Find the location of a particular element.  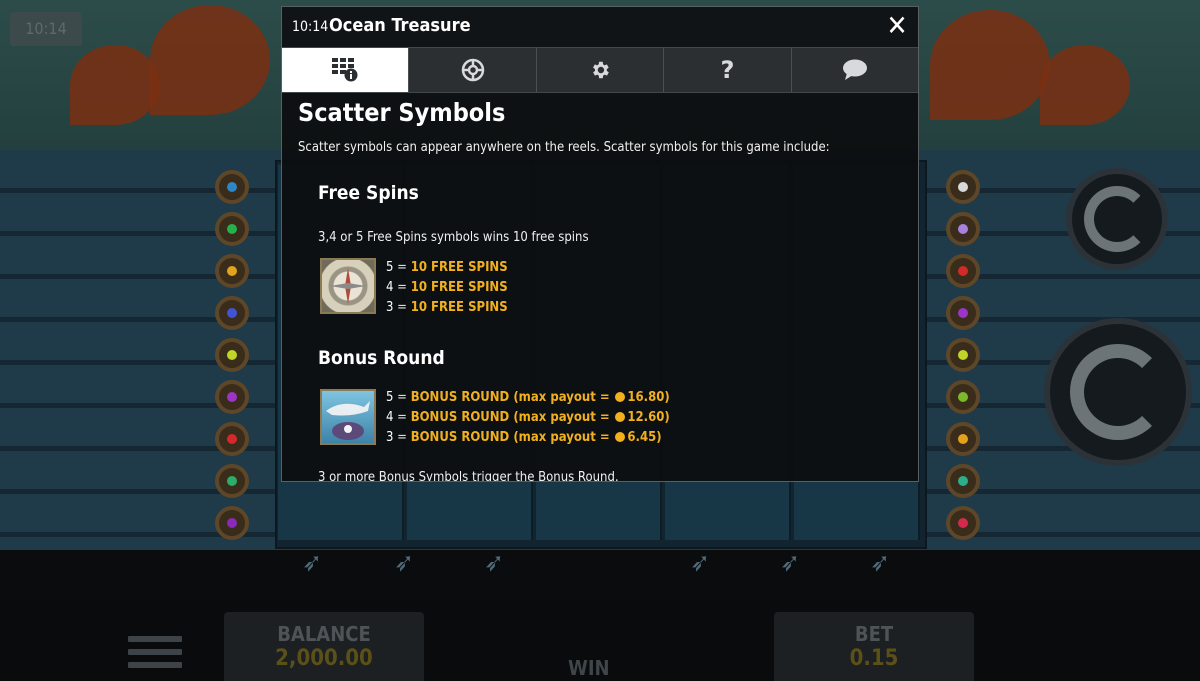

payout-row: 4 = BONUS ROUND (max payout = 12.60) is located at coordinates (528, 417).